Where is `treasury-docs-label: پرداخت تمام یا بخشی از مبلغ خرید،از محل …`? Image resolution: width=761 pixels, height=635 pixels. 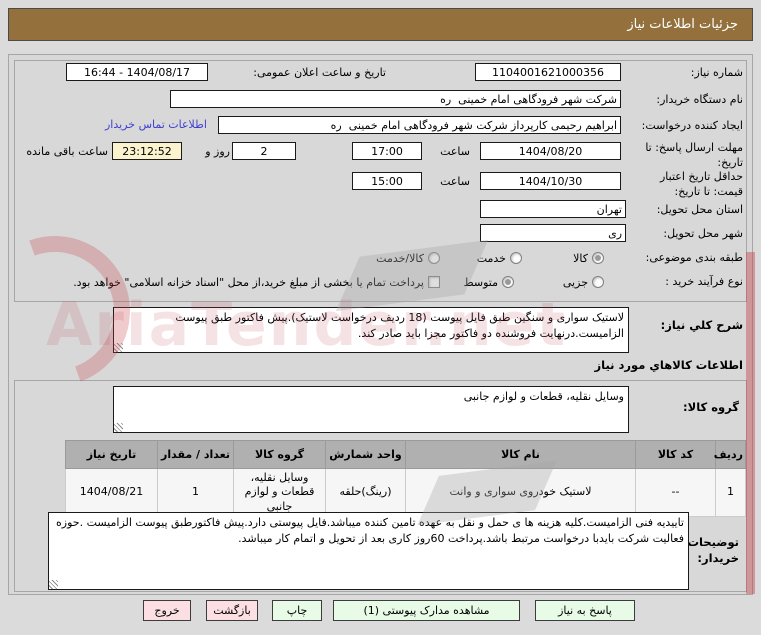
treasury-docs-label: پرداخت تمام یا بخشی از مبلغ خرید،از محل … is located at coordinates (248, 282).